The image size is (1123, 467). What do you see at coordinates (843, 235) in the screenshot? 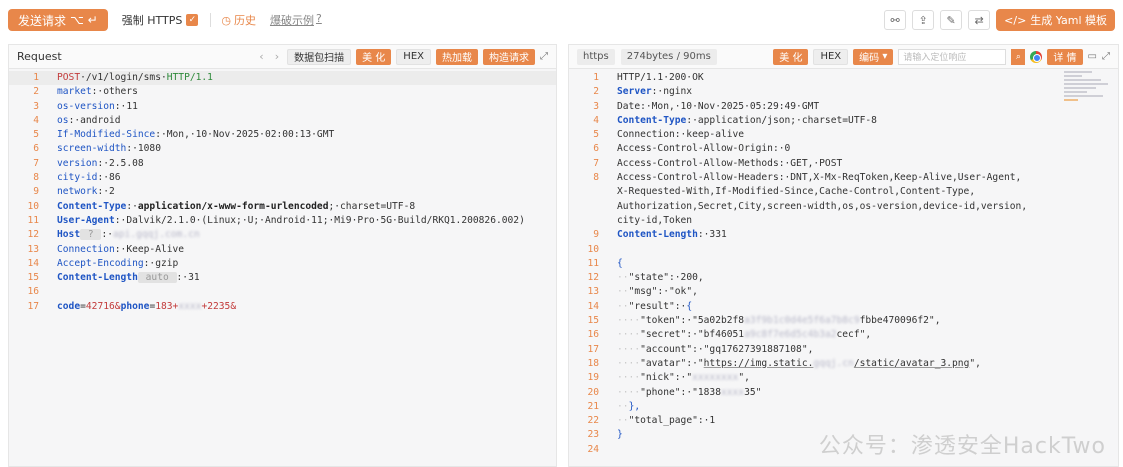
I see `code-line: 9 Content-Length:·331` at bounding box center [843, 235].